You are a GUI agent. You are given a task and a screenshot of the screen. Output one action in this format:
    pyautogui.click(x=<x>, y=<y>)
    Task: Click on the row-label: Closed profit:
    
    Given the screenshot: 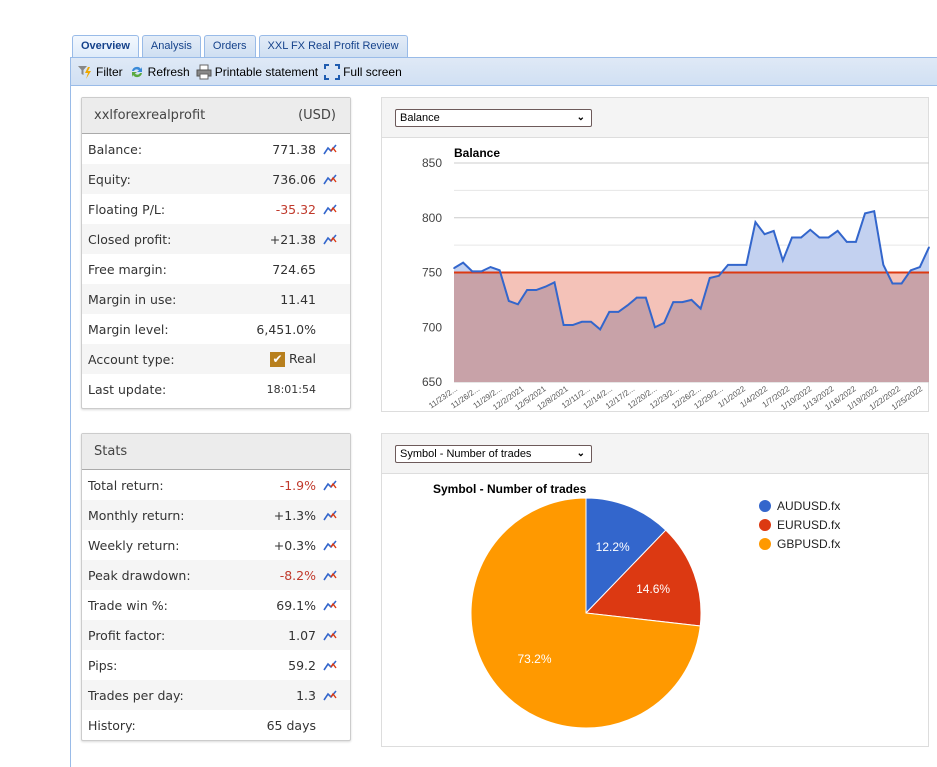 What is the action you would take?
    pyautogui.click(x=130, y=239)
    